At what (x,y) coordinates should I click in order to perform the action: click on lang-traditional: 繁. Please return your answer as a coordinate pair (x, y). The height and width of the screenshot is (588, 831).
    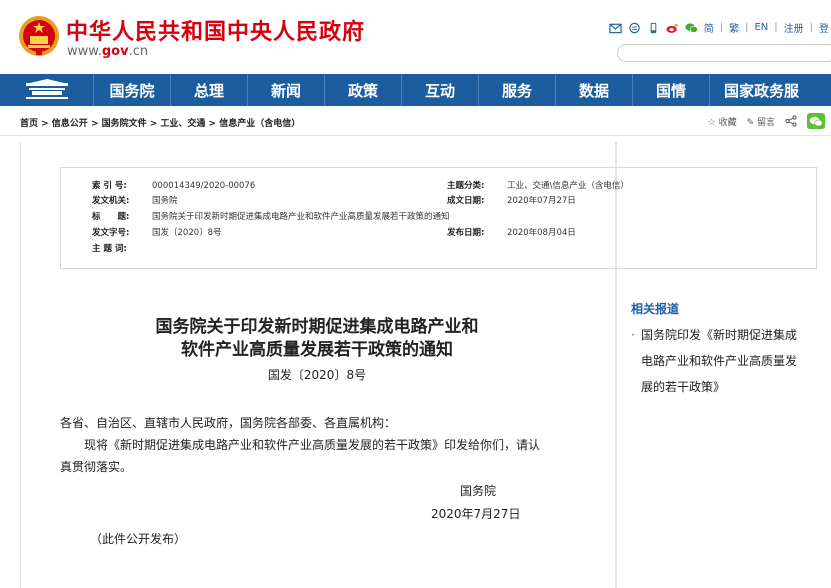
    Looking at the image, I should click on (734, 27).